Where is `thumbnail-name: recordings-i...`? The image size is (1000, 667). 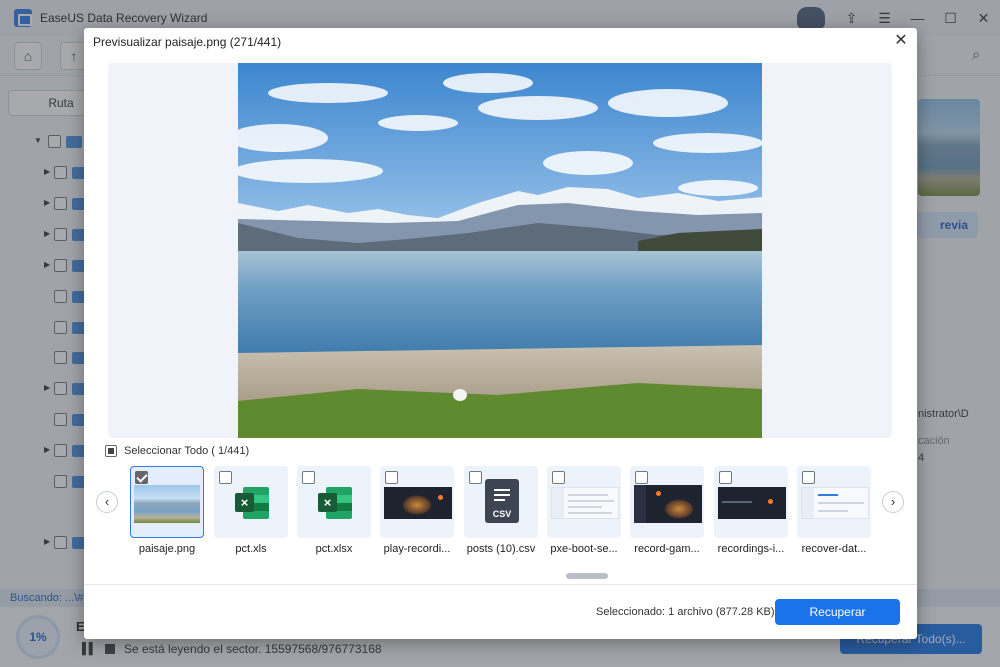
thumbnail-name: recordings-i... is located at coordinates (751, 549).